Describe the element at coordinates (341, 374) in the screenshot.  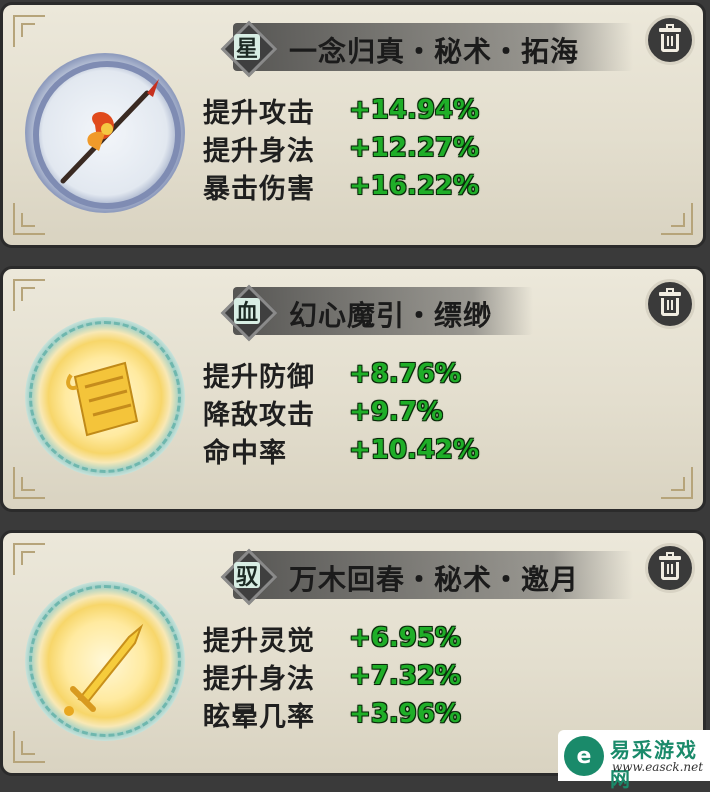
I see `stat-row: 提升防御 +8.76%` at that location.